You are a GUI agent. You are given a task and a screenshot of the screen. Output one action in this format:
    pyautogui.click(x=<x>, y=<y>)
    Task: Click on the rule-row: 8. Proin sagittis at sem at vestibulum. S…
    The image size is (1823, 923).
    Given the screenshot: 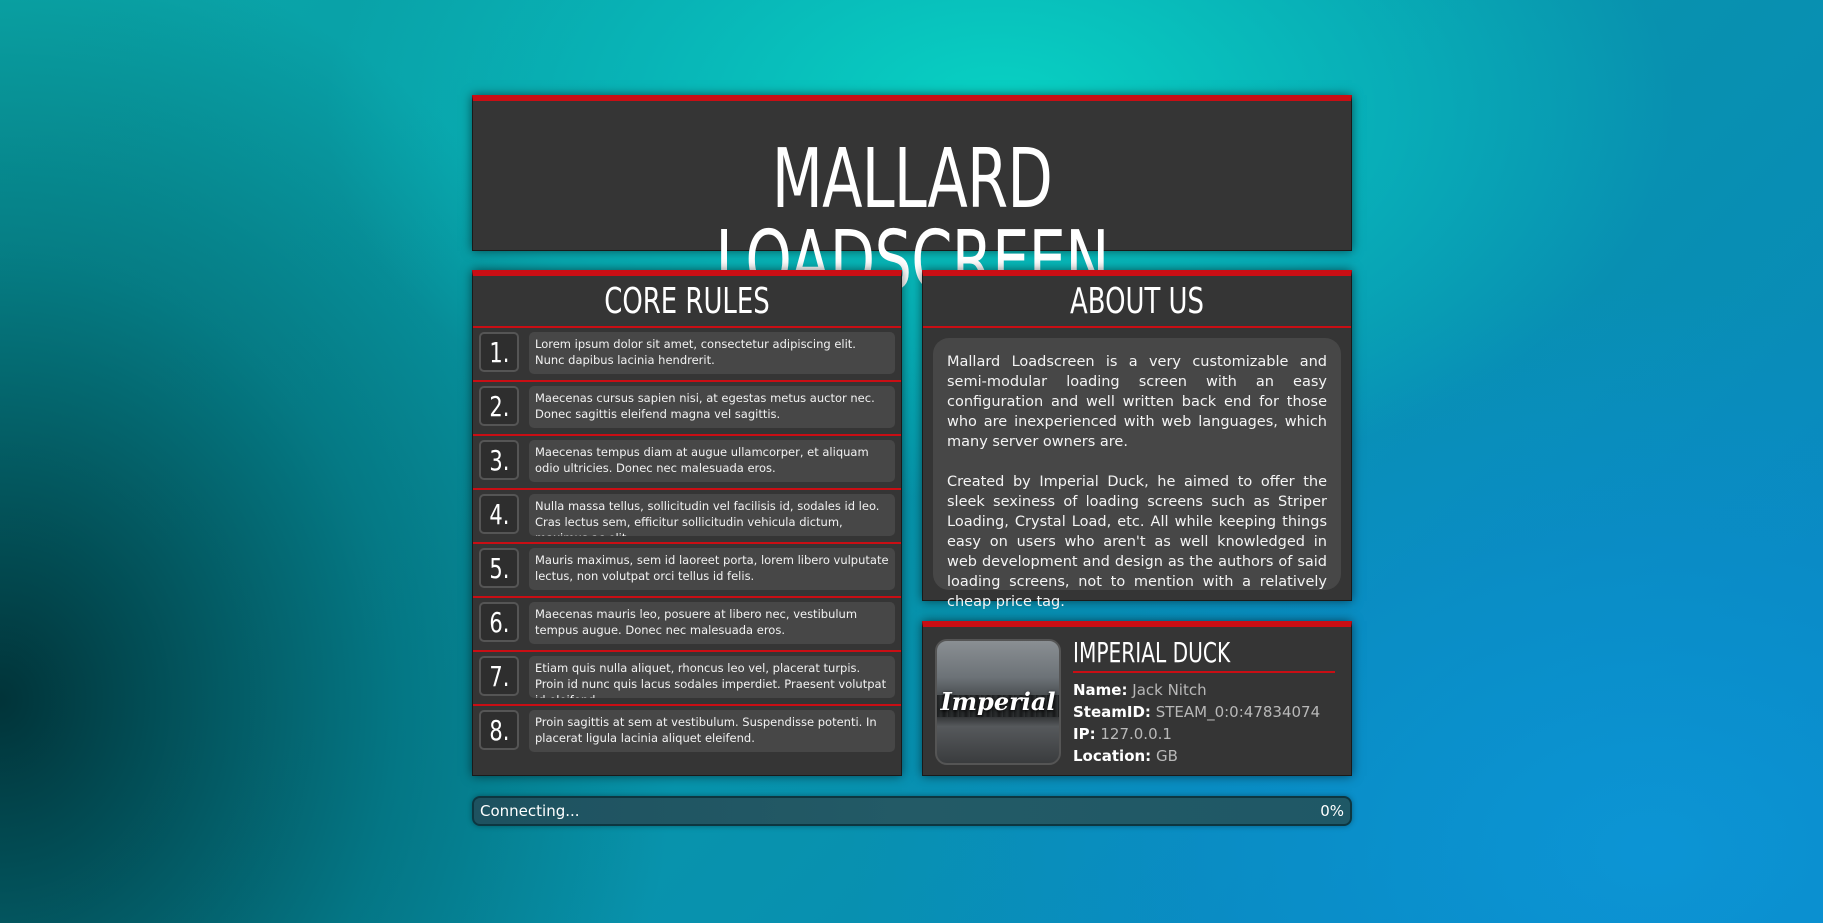 What is the action you would take?
    pyautogui.click(x=687, y=733)
    